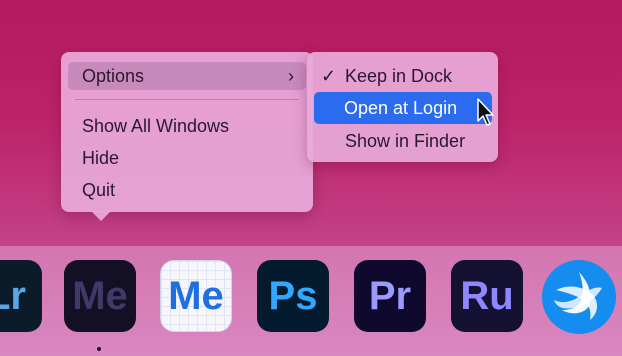 Image resolution: width=622 pixels, height=356 pixels. I want to click on show-in-finder-label: Show in Finder, so click(405, 141).